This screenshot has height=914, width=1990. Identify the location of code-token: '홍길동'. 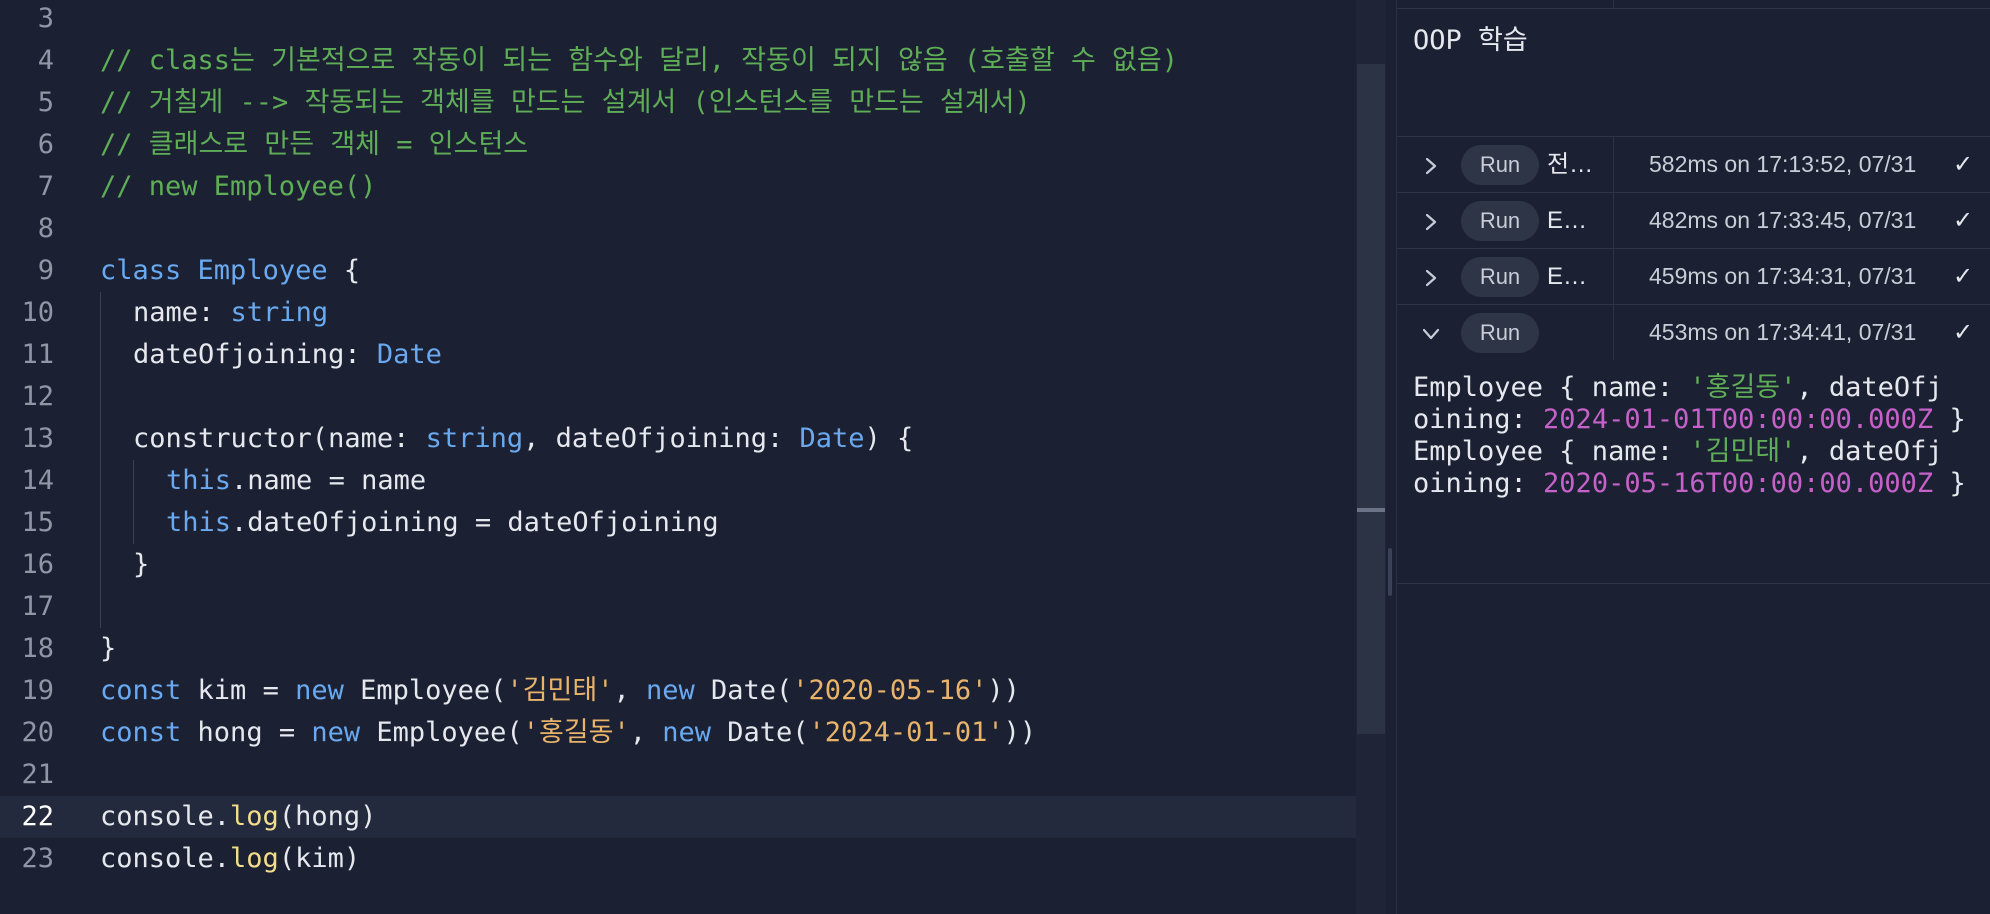
(576, 732).